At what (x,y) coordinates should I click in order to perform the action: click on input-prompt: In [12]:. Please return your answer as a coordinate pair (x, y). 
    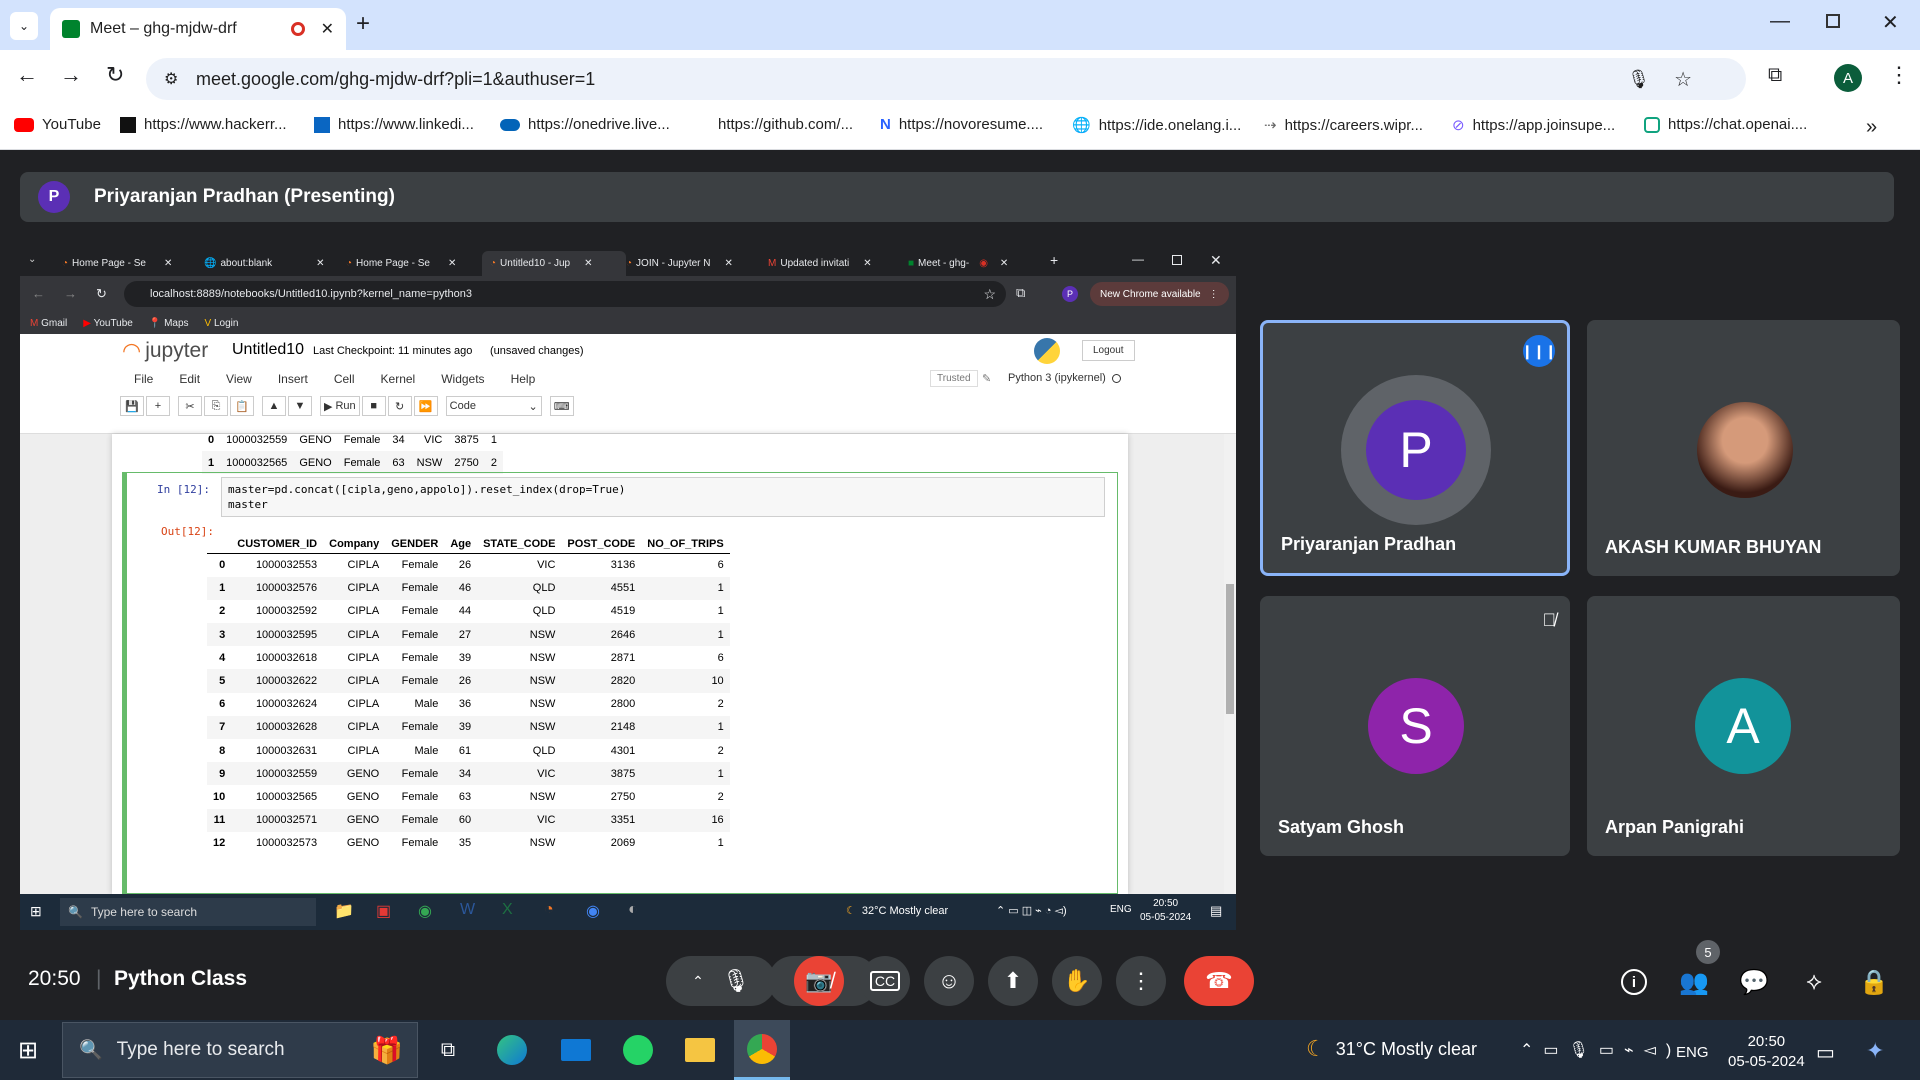
    Looking at the image, I should click on (183, 489).